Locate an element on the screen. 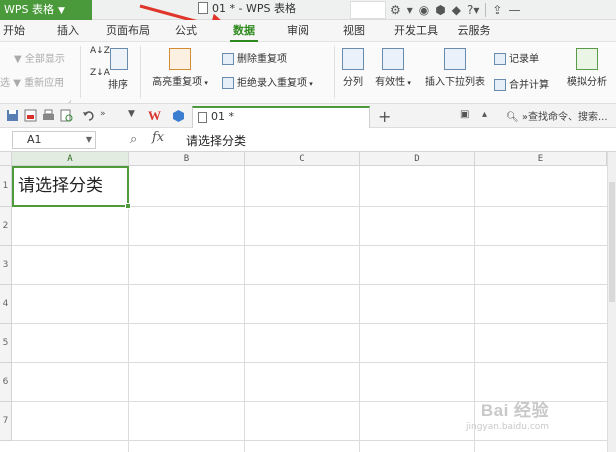  new-tab-icon: + is located at coordinates (384, 116).